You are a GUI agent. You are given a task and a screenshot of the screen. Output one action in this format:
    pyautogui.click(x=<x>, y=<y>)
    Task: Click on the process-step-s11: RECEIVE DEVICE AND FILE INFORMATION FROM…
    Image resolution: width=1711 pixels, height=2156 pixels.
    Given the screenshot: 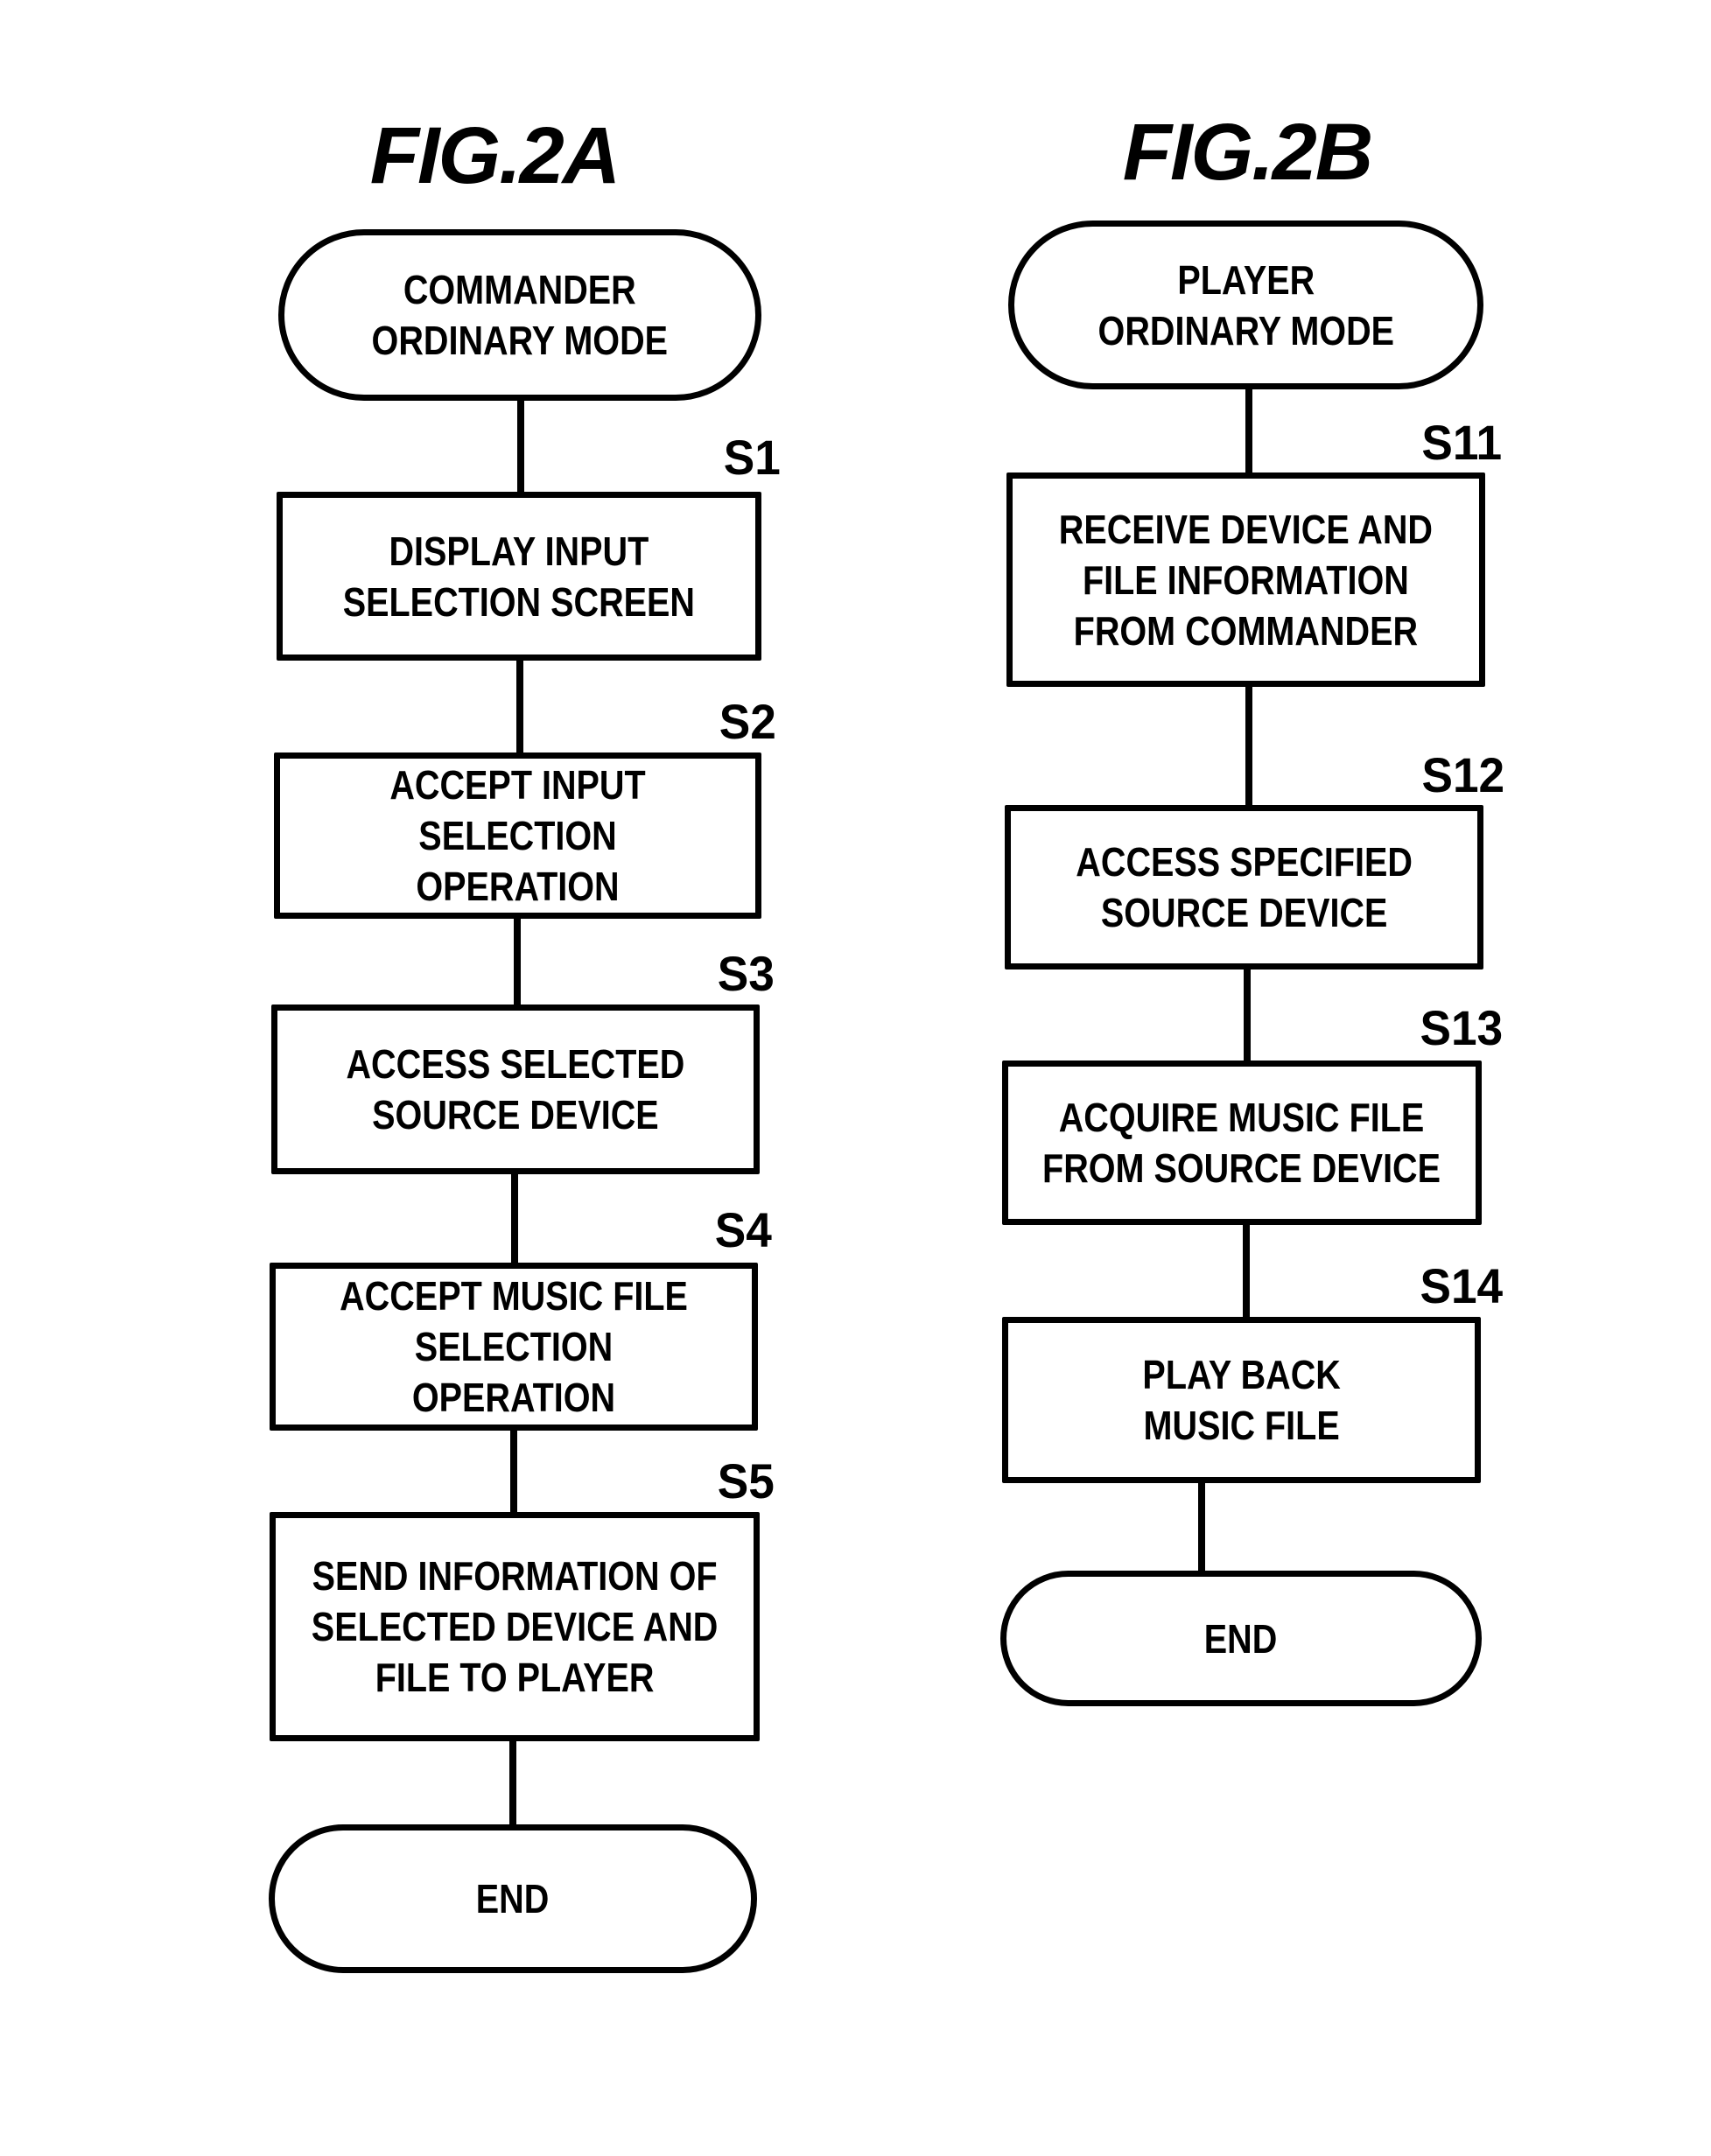 What is the action you would take?
    pyautogui.click(x=1245, y=579)
    